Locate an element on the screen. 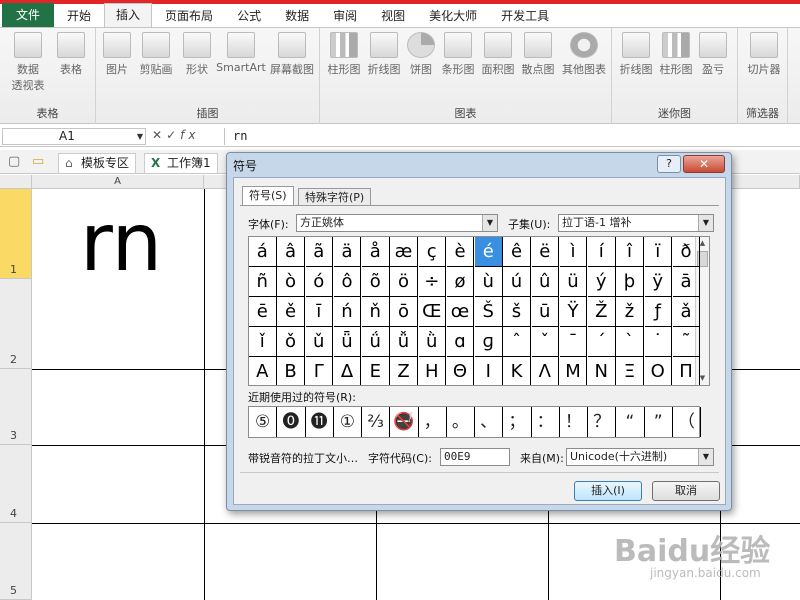 The height and width of the screenshot is (600, 800). row-header-2: 2 is located at coordinates (16, 324).